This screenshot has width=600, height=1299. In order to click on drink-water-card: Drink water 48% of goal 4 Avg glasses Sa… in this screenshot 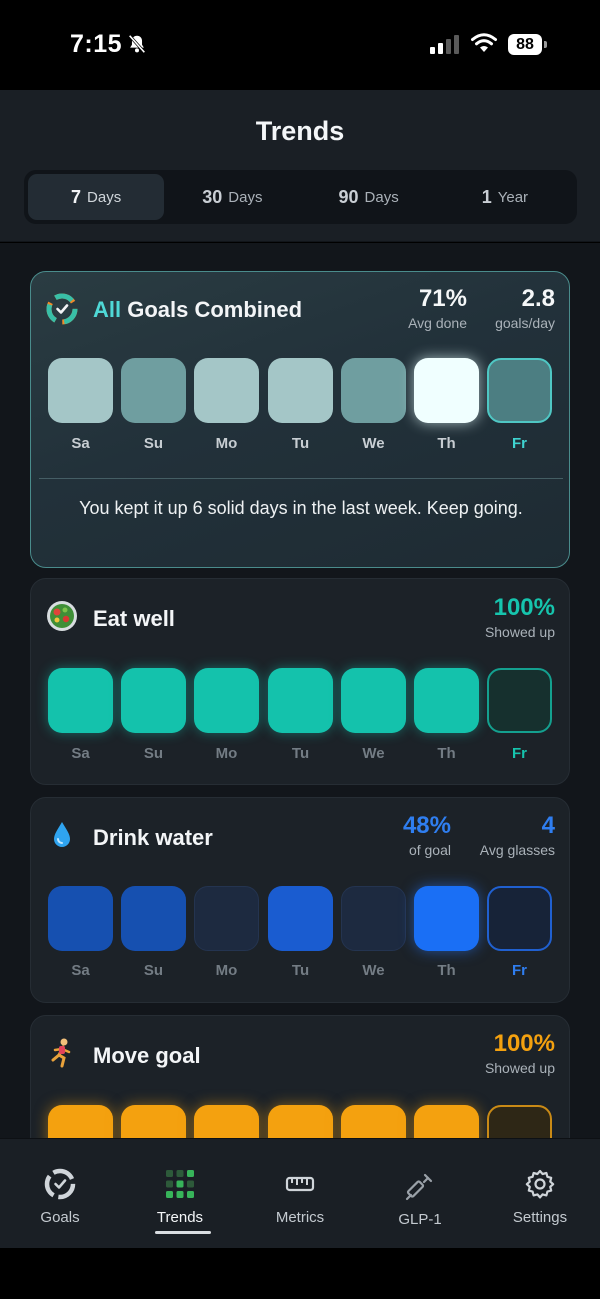, I will do `click(300, 900)`.